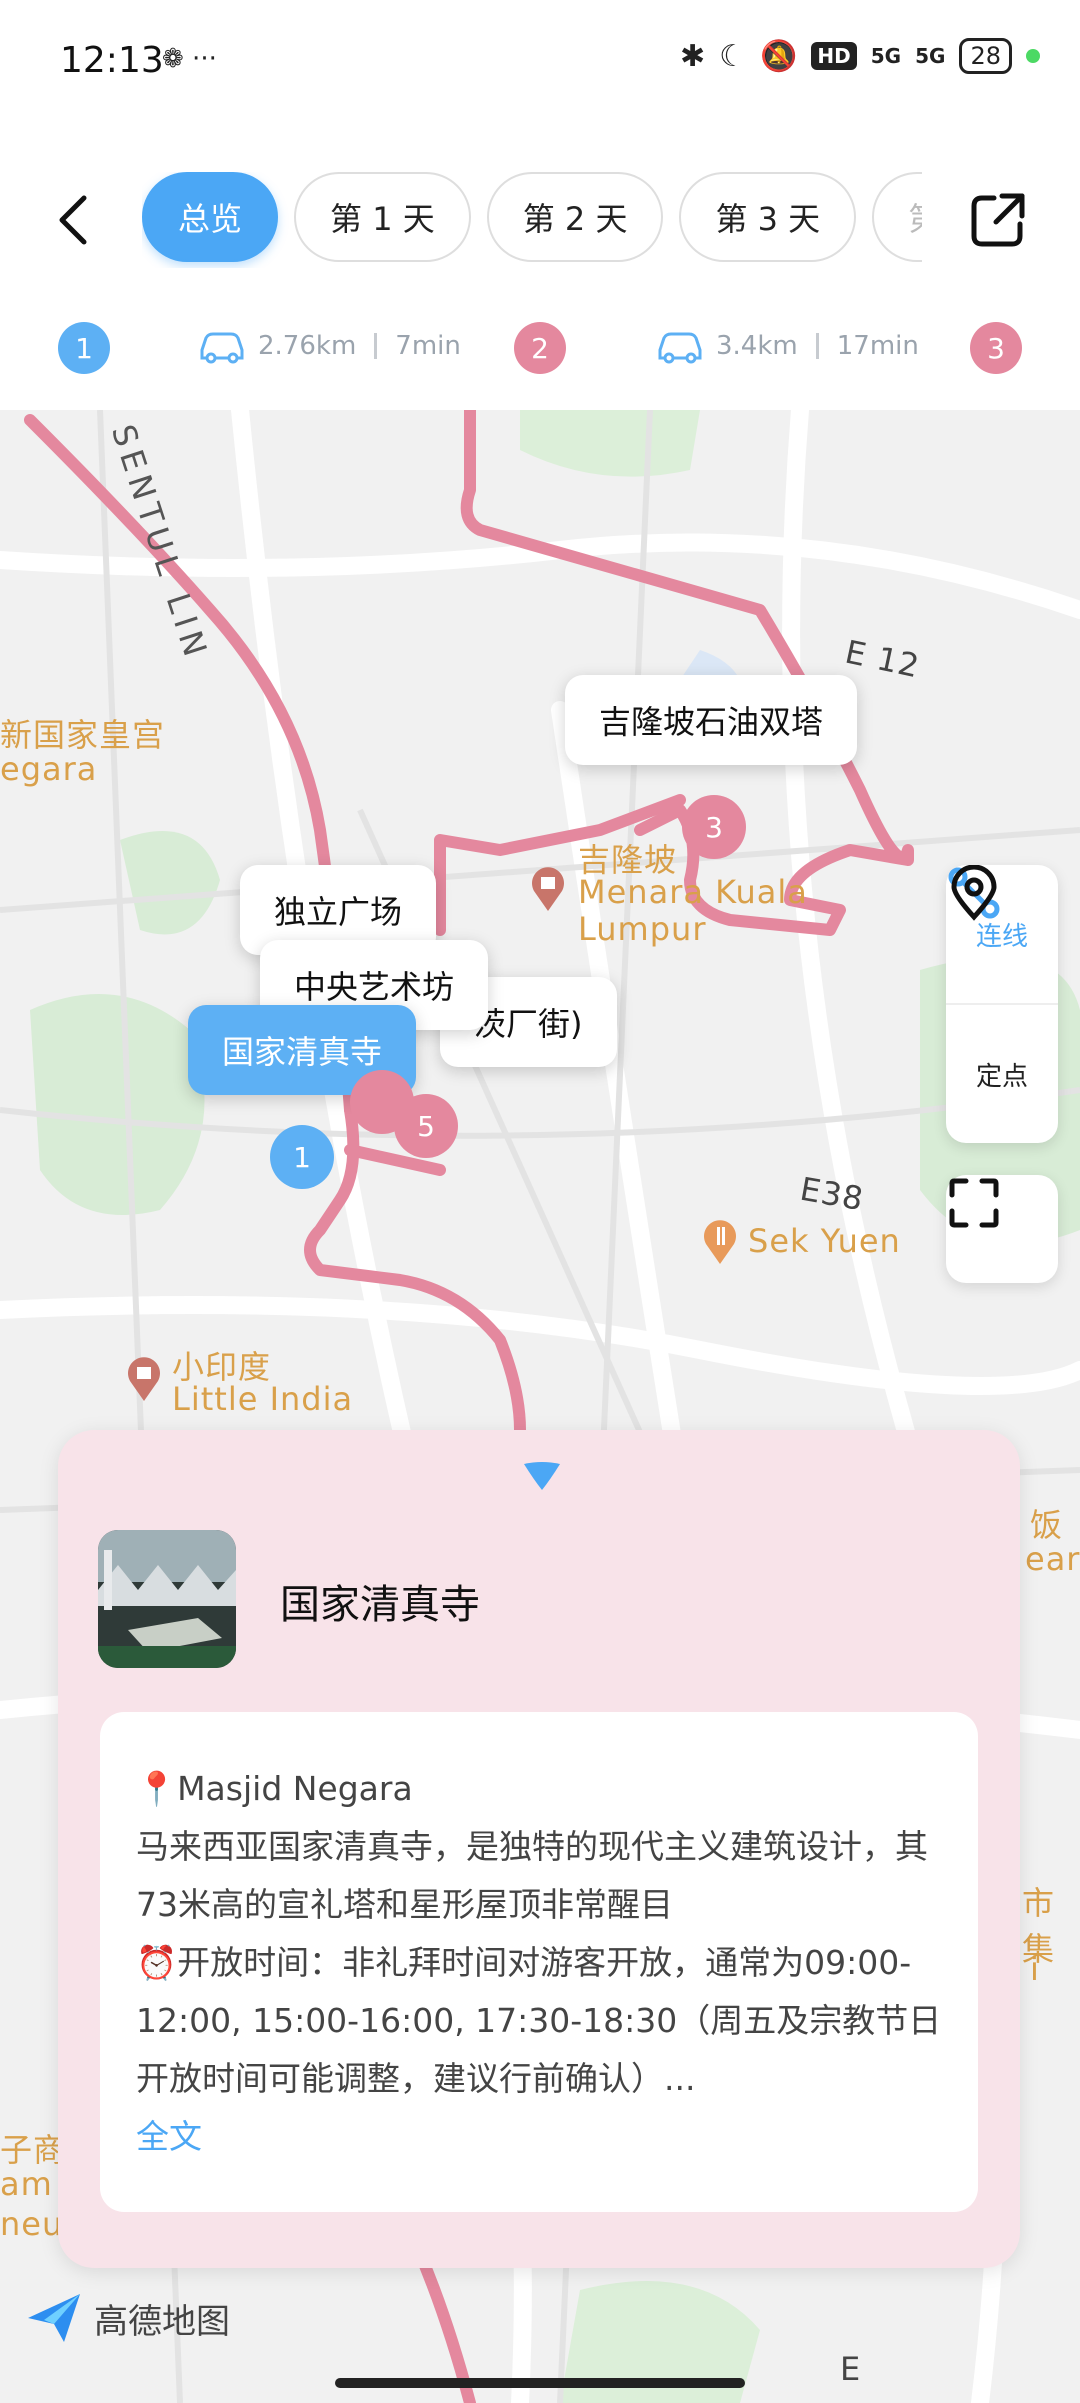  I want to click on amap-logo: 高德地图, so click(127, 2318).